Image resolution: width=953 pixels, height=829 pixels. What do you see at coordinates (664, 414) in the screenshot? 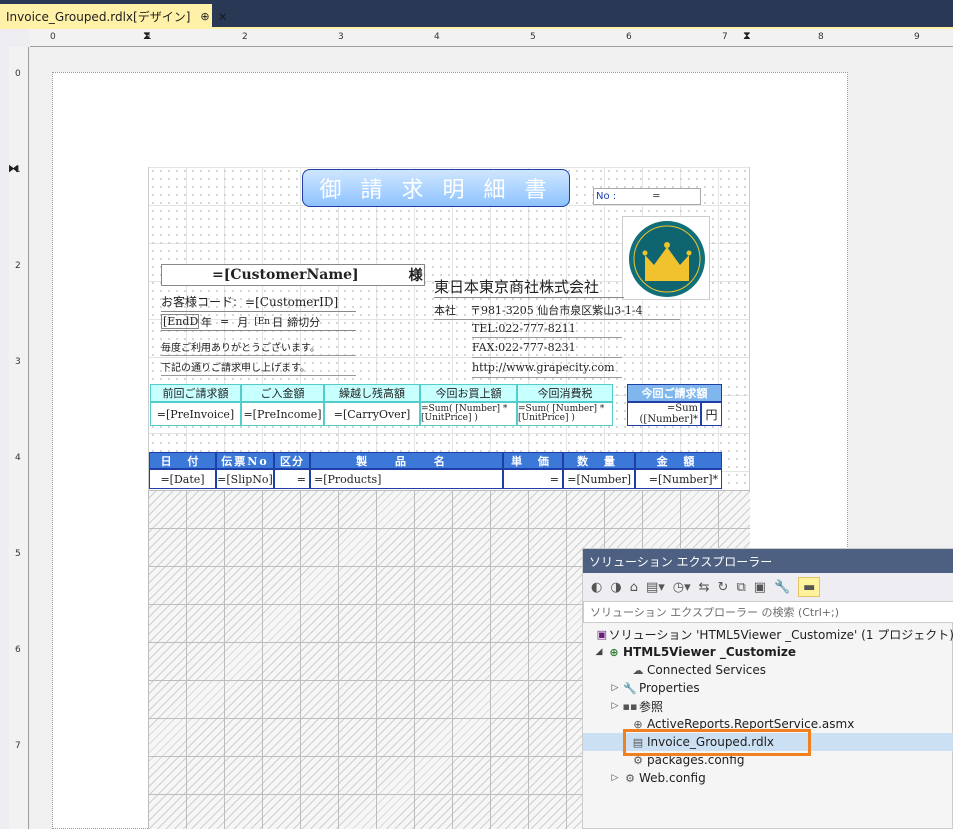
I see `total-value: =Sum ([Number]*` at bounding box center [664, 414].